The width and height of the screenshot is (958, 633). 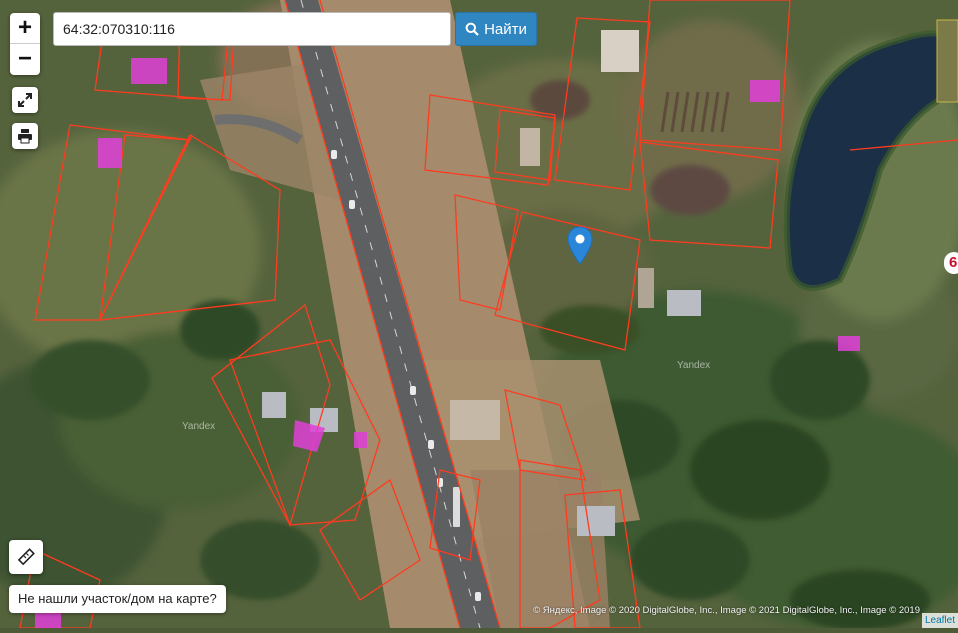 I want to click on map-edge-tile, so click(x=947, y=61).